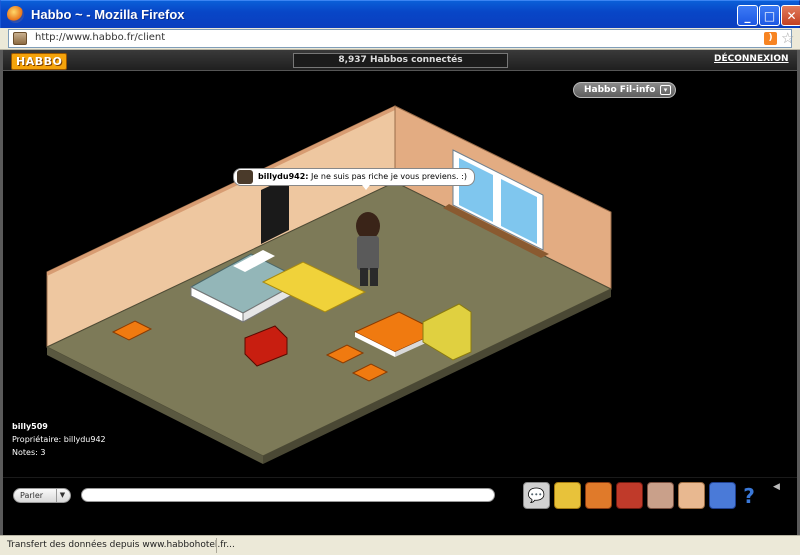 This screenshot has width=800, height=555. I want to click on rss-feed-icon: ), so click(770, 38).